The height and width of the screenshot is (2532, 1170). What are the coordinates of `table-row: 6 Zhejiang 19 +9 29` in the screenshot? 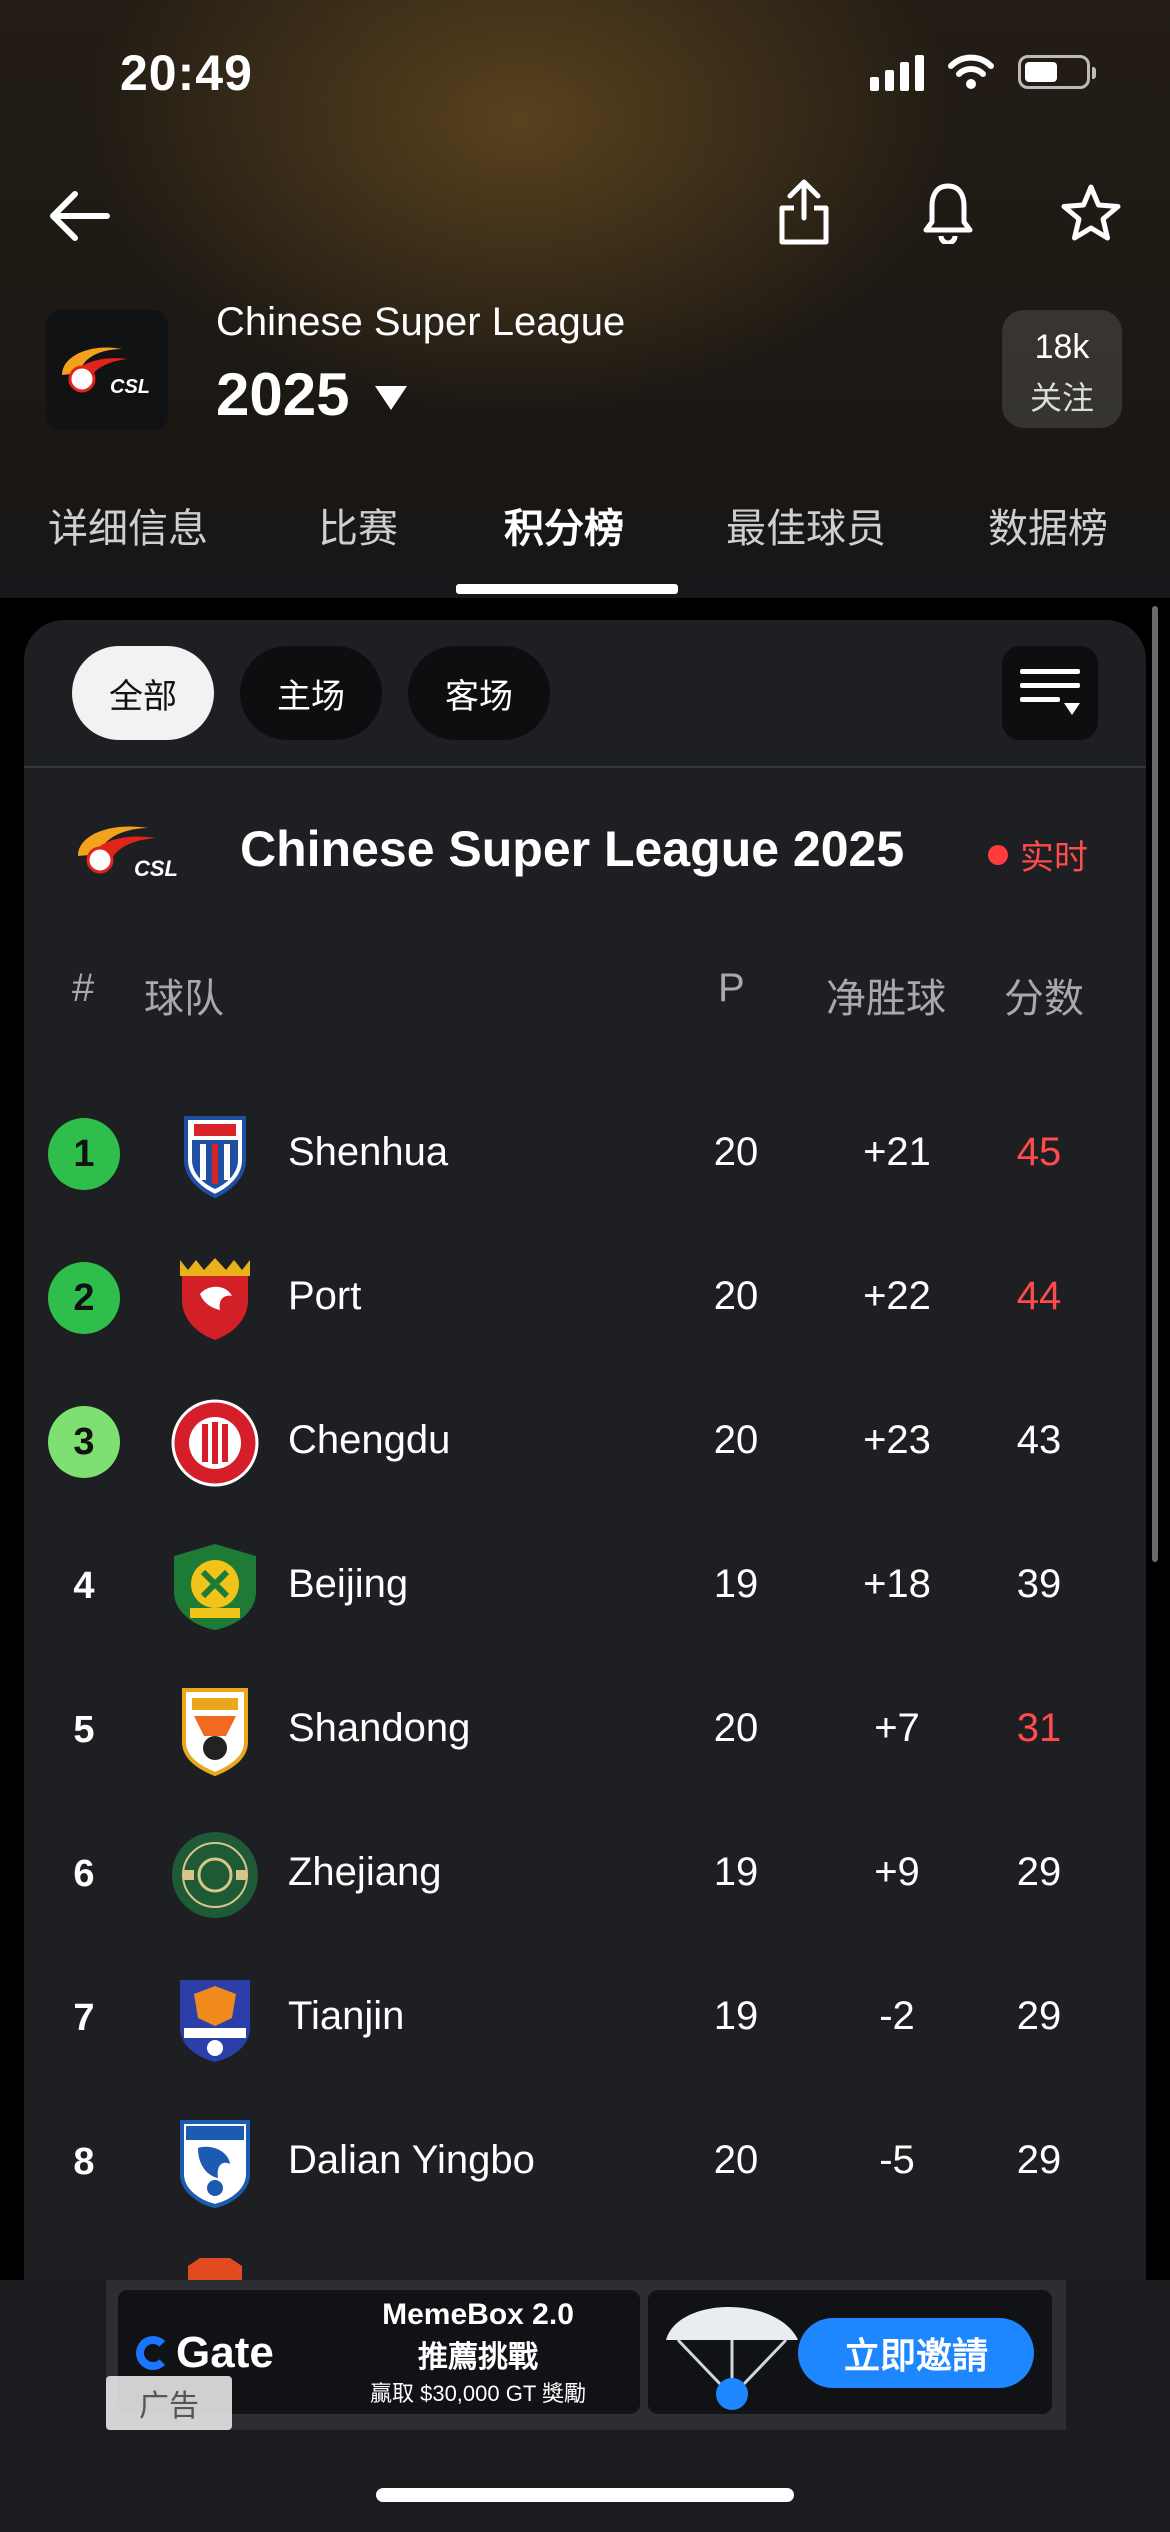 It's located at (585, 1874).